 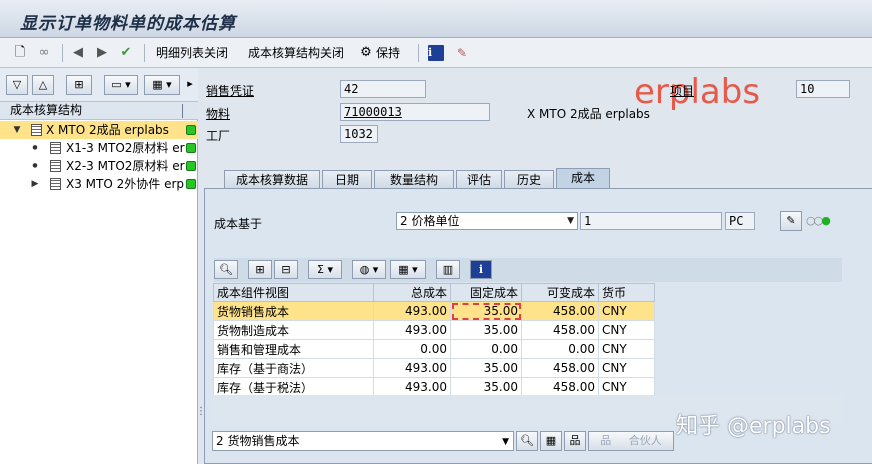 I want to click on cell-variable: 0.00, so click(x=560, y=349).